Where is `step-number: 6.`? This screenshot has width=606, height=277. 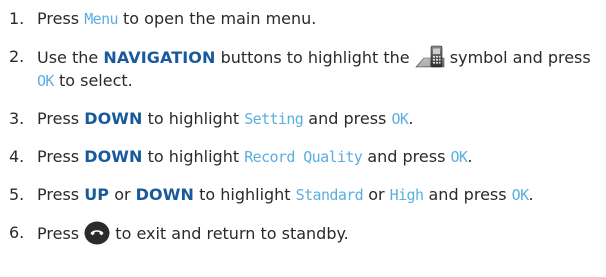
step-number: 6. is located at coordinates (17, 232).